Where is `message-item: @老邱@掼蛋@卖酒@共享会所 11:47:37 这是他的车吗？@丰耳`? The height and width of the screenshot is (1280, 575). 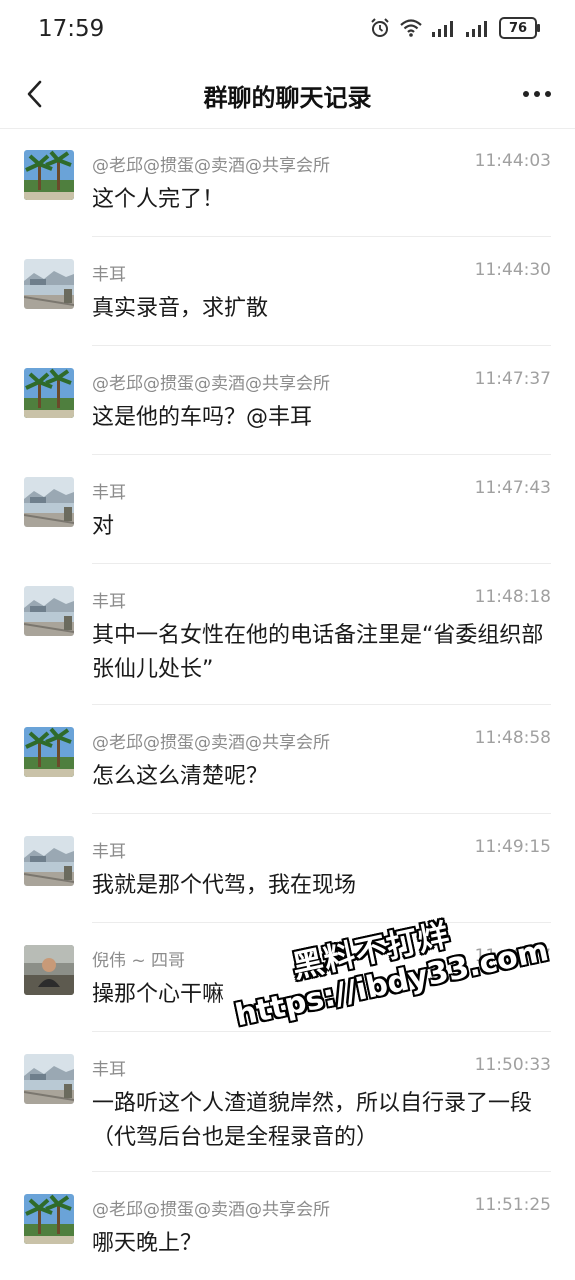
message-item: @老邱@掼蛋@卖酒@共享会所 11:47:37 这是他的车吗？@丰耳 is located at coordinates (287, 400).